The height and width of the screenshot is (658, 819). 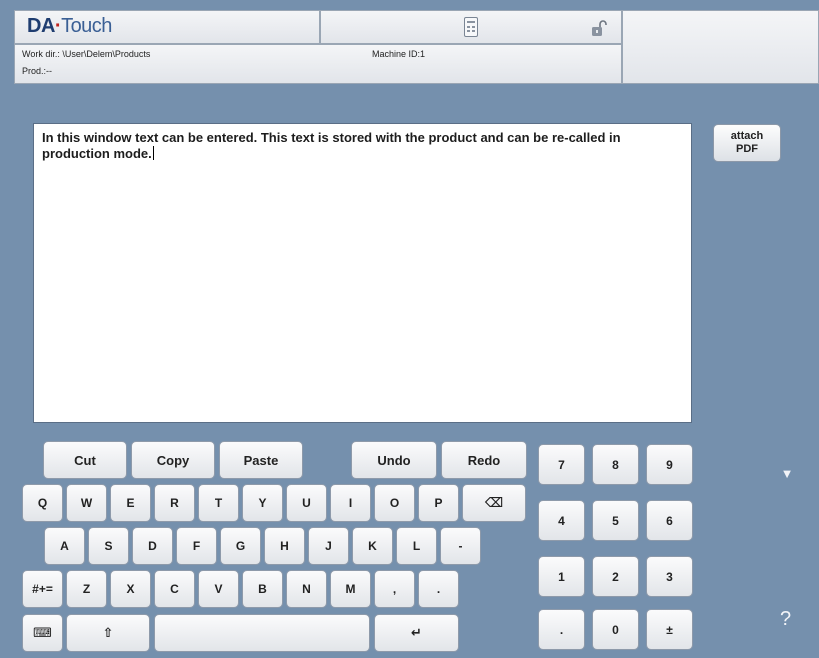 What do you see at coordinates (86, 26) in the screenshot?
I see `logo-product: Touch` at bounding box center [86, 26].